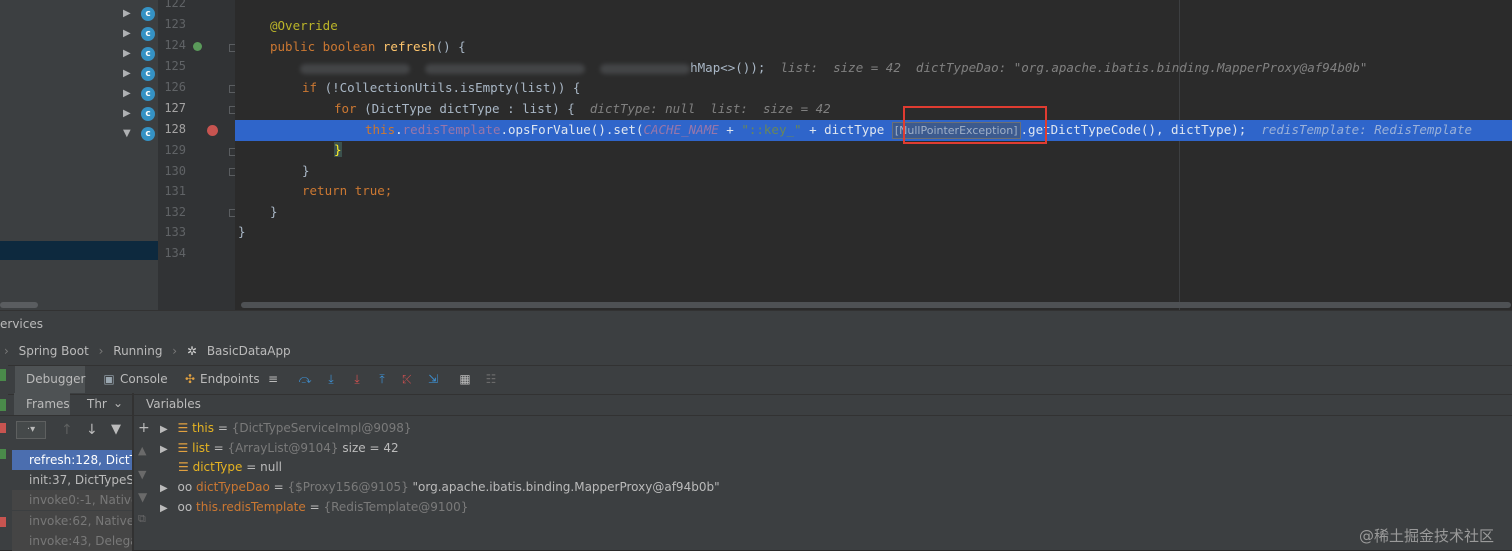  I want to click on line-number: 130, so click(175, 171).